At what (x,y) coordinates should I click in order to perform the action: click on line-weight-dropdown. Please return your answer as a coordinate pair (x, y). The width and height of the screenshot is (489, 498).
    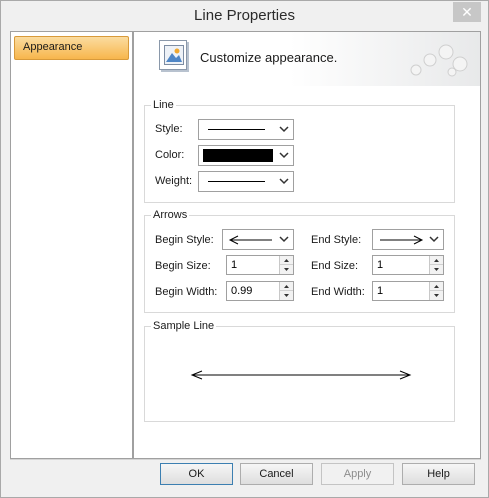
    Looking at the image, I should click on (246, 181).